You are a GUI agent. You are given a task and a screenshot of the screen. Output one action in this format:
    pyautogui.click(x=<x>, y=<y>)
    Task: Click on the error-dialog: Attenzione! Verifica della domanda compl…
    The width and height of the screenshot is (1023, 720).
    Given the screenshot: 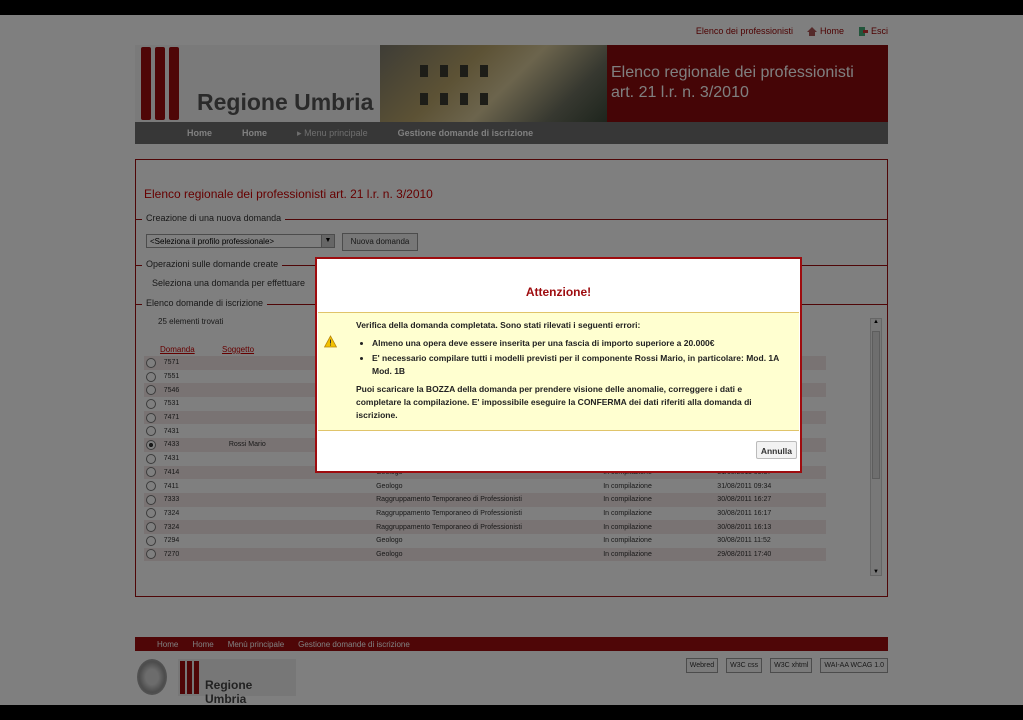 What is the action you would take?
    pyautogui.click(x=558, y=365)
    